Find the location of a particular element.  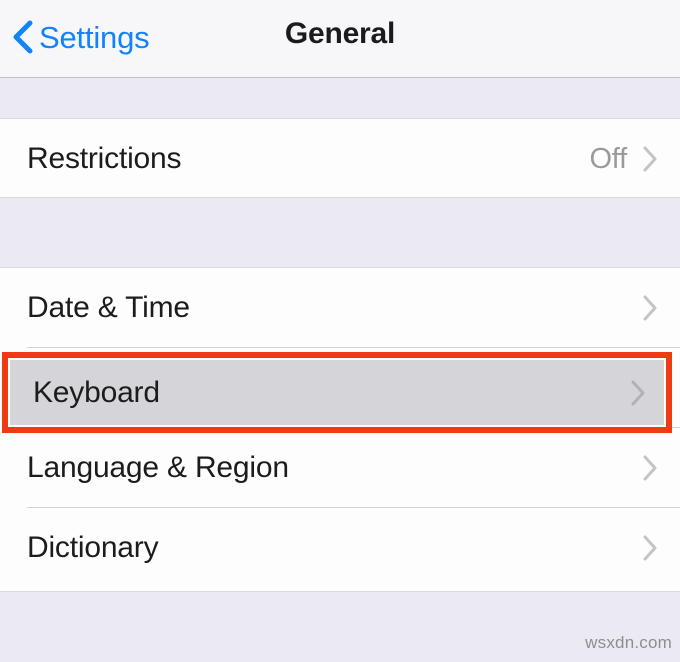

list-item-keyboard-selected: Keyboard is located at coordinates (337, 392).